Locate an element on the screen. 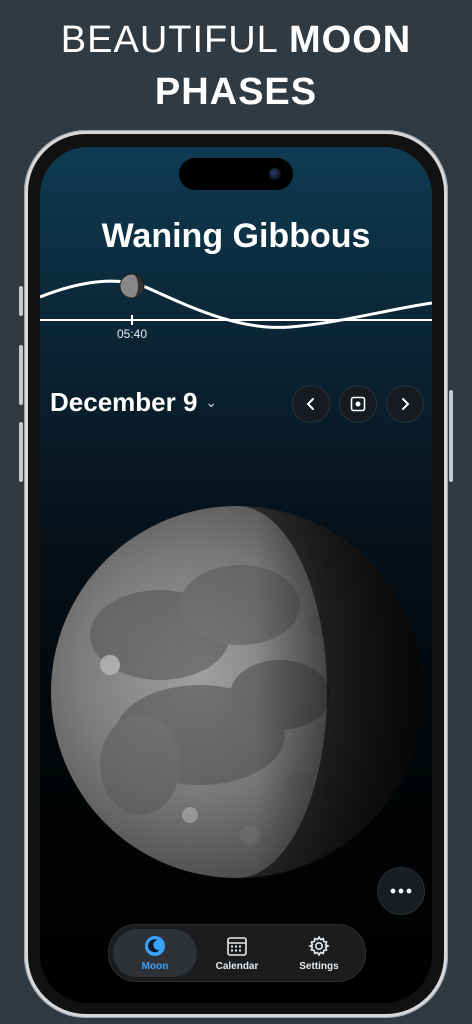  gear-icon is located at coordinates (319, 945).